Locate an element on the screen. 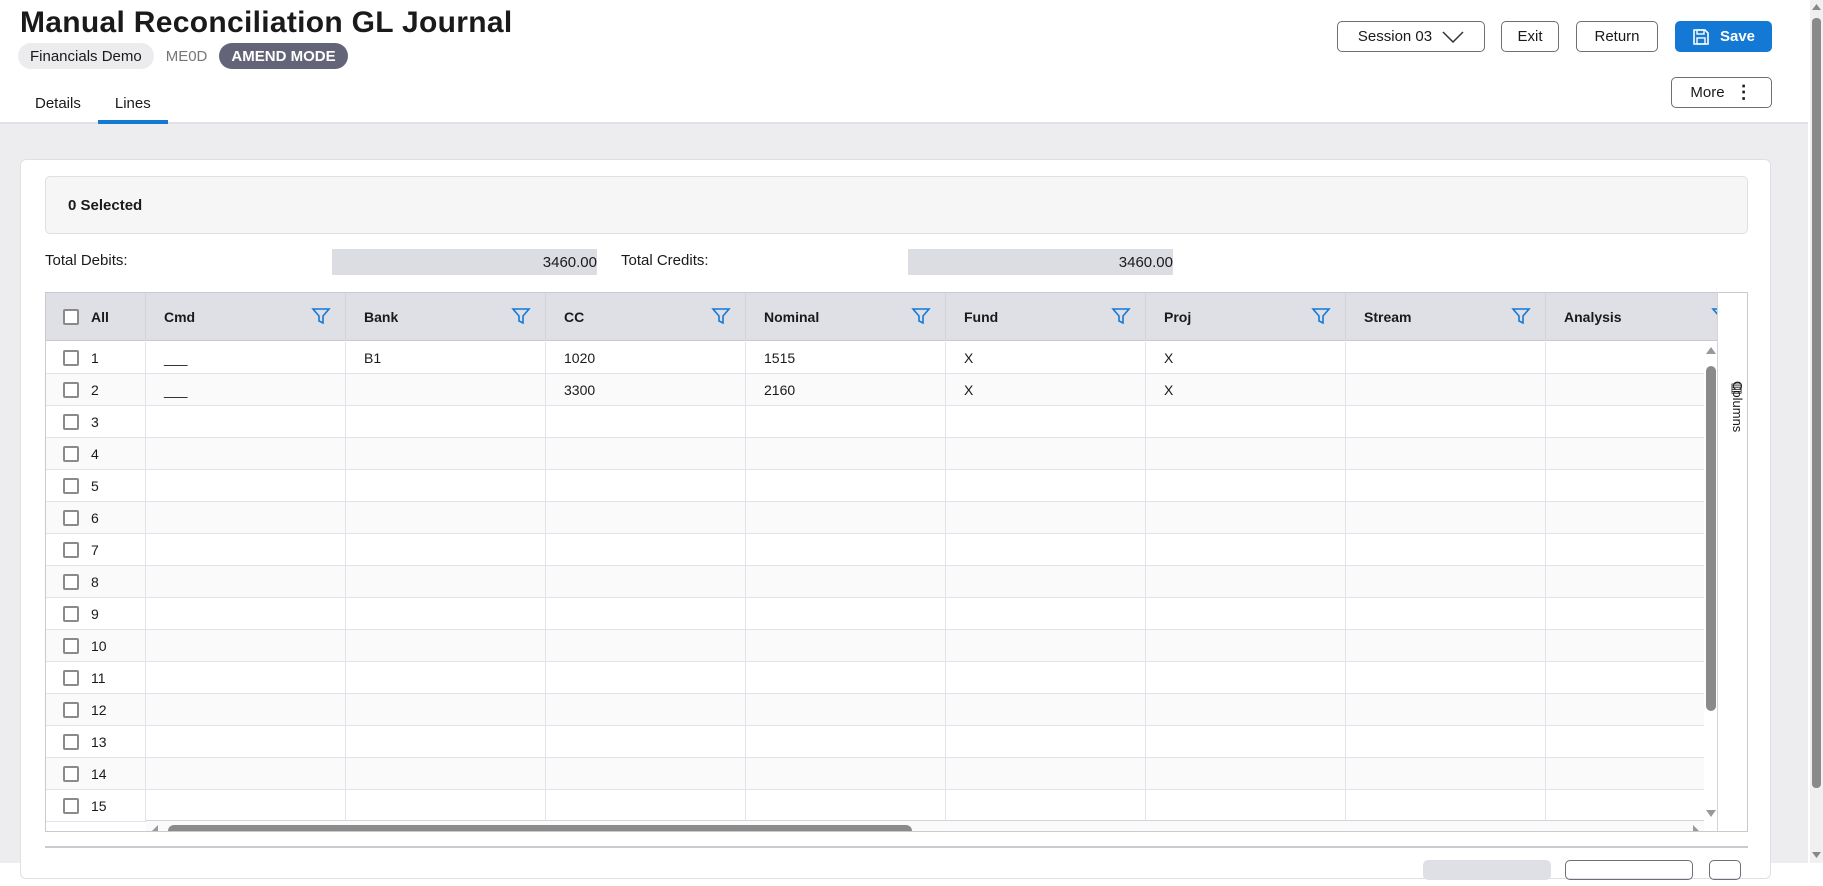 Image resolution: width=1823 pixels, height=886 pixels. cell-cmd: ___ is located at coordinates (246, 357).